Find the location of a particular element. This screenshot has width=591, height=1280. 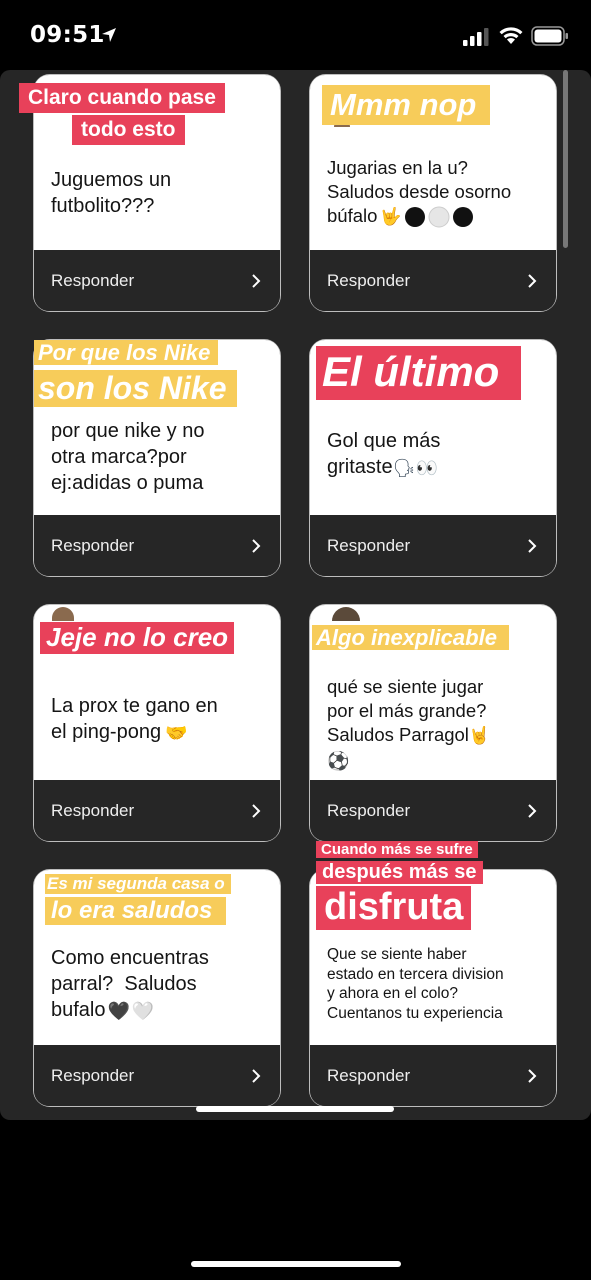

sticker-text: El último is located at coordinates (419, 373).